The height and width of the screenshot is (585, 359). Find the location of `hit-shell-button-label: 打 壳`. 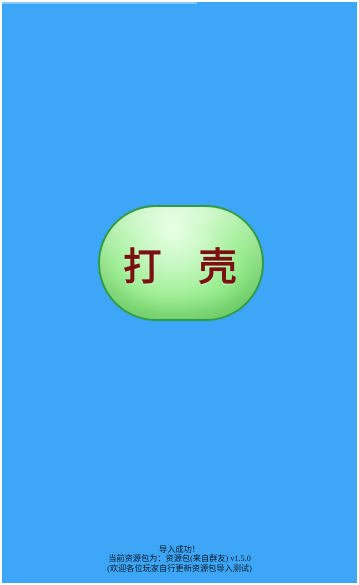

hit-shell-button-label: 打 壳 is located at coordinates (186, 266).